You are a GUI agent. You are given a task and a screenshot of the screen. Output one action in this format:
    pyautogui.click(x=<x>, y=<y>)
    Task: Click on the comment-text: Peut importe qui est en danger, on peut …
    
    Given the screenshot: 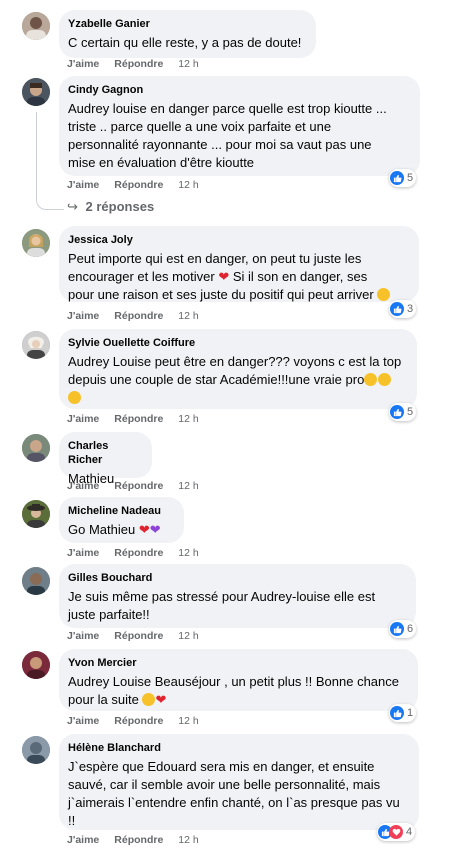 What is the action you would take?
    pyautogui.click(x=239, y=277)
    